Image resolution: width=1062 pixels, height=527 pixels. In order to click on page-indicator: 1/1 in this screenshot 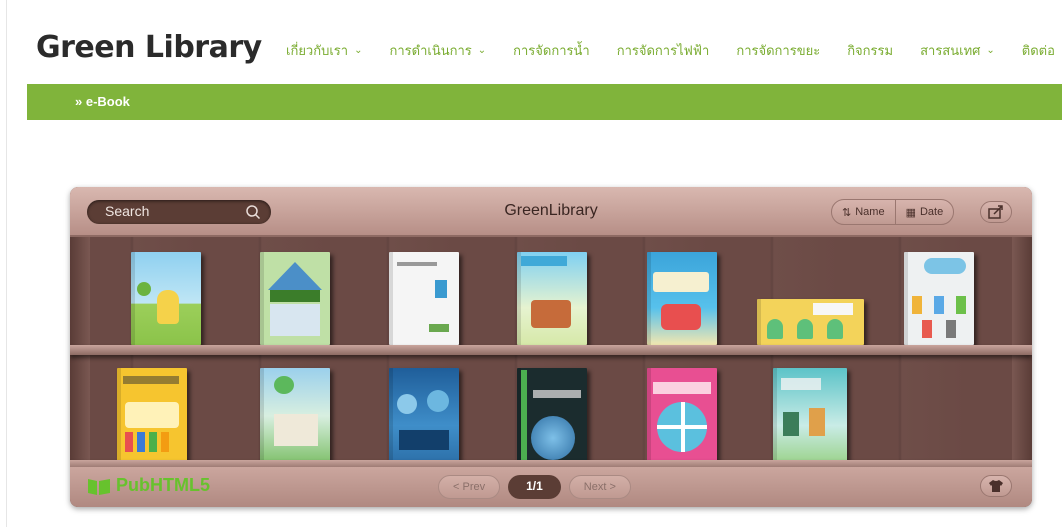, I will do `click(534, 487)`.